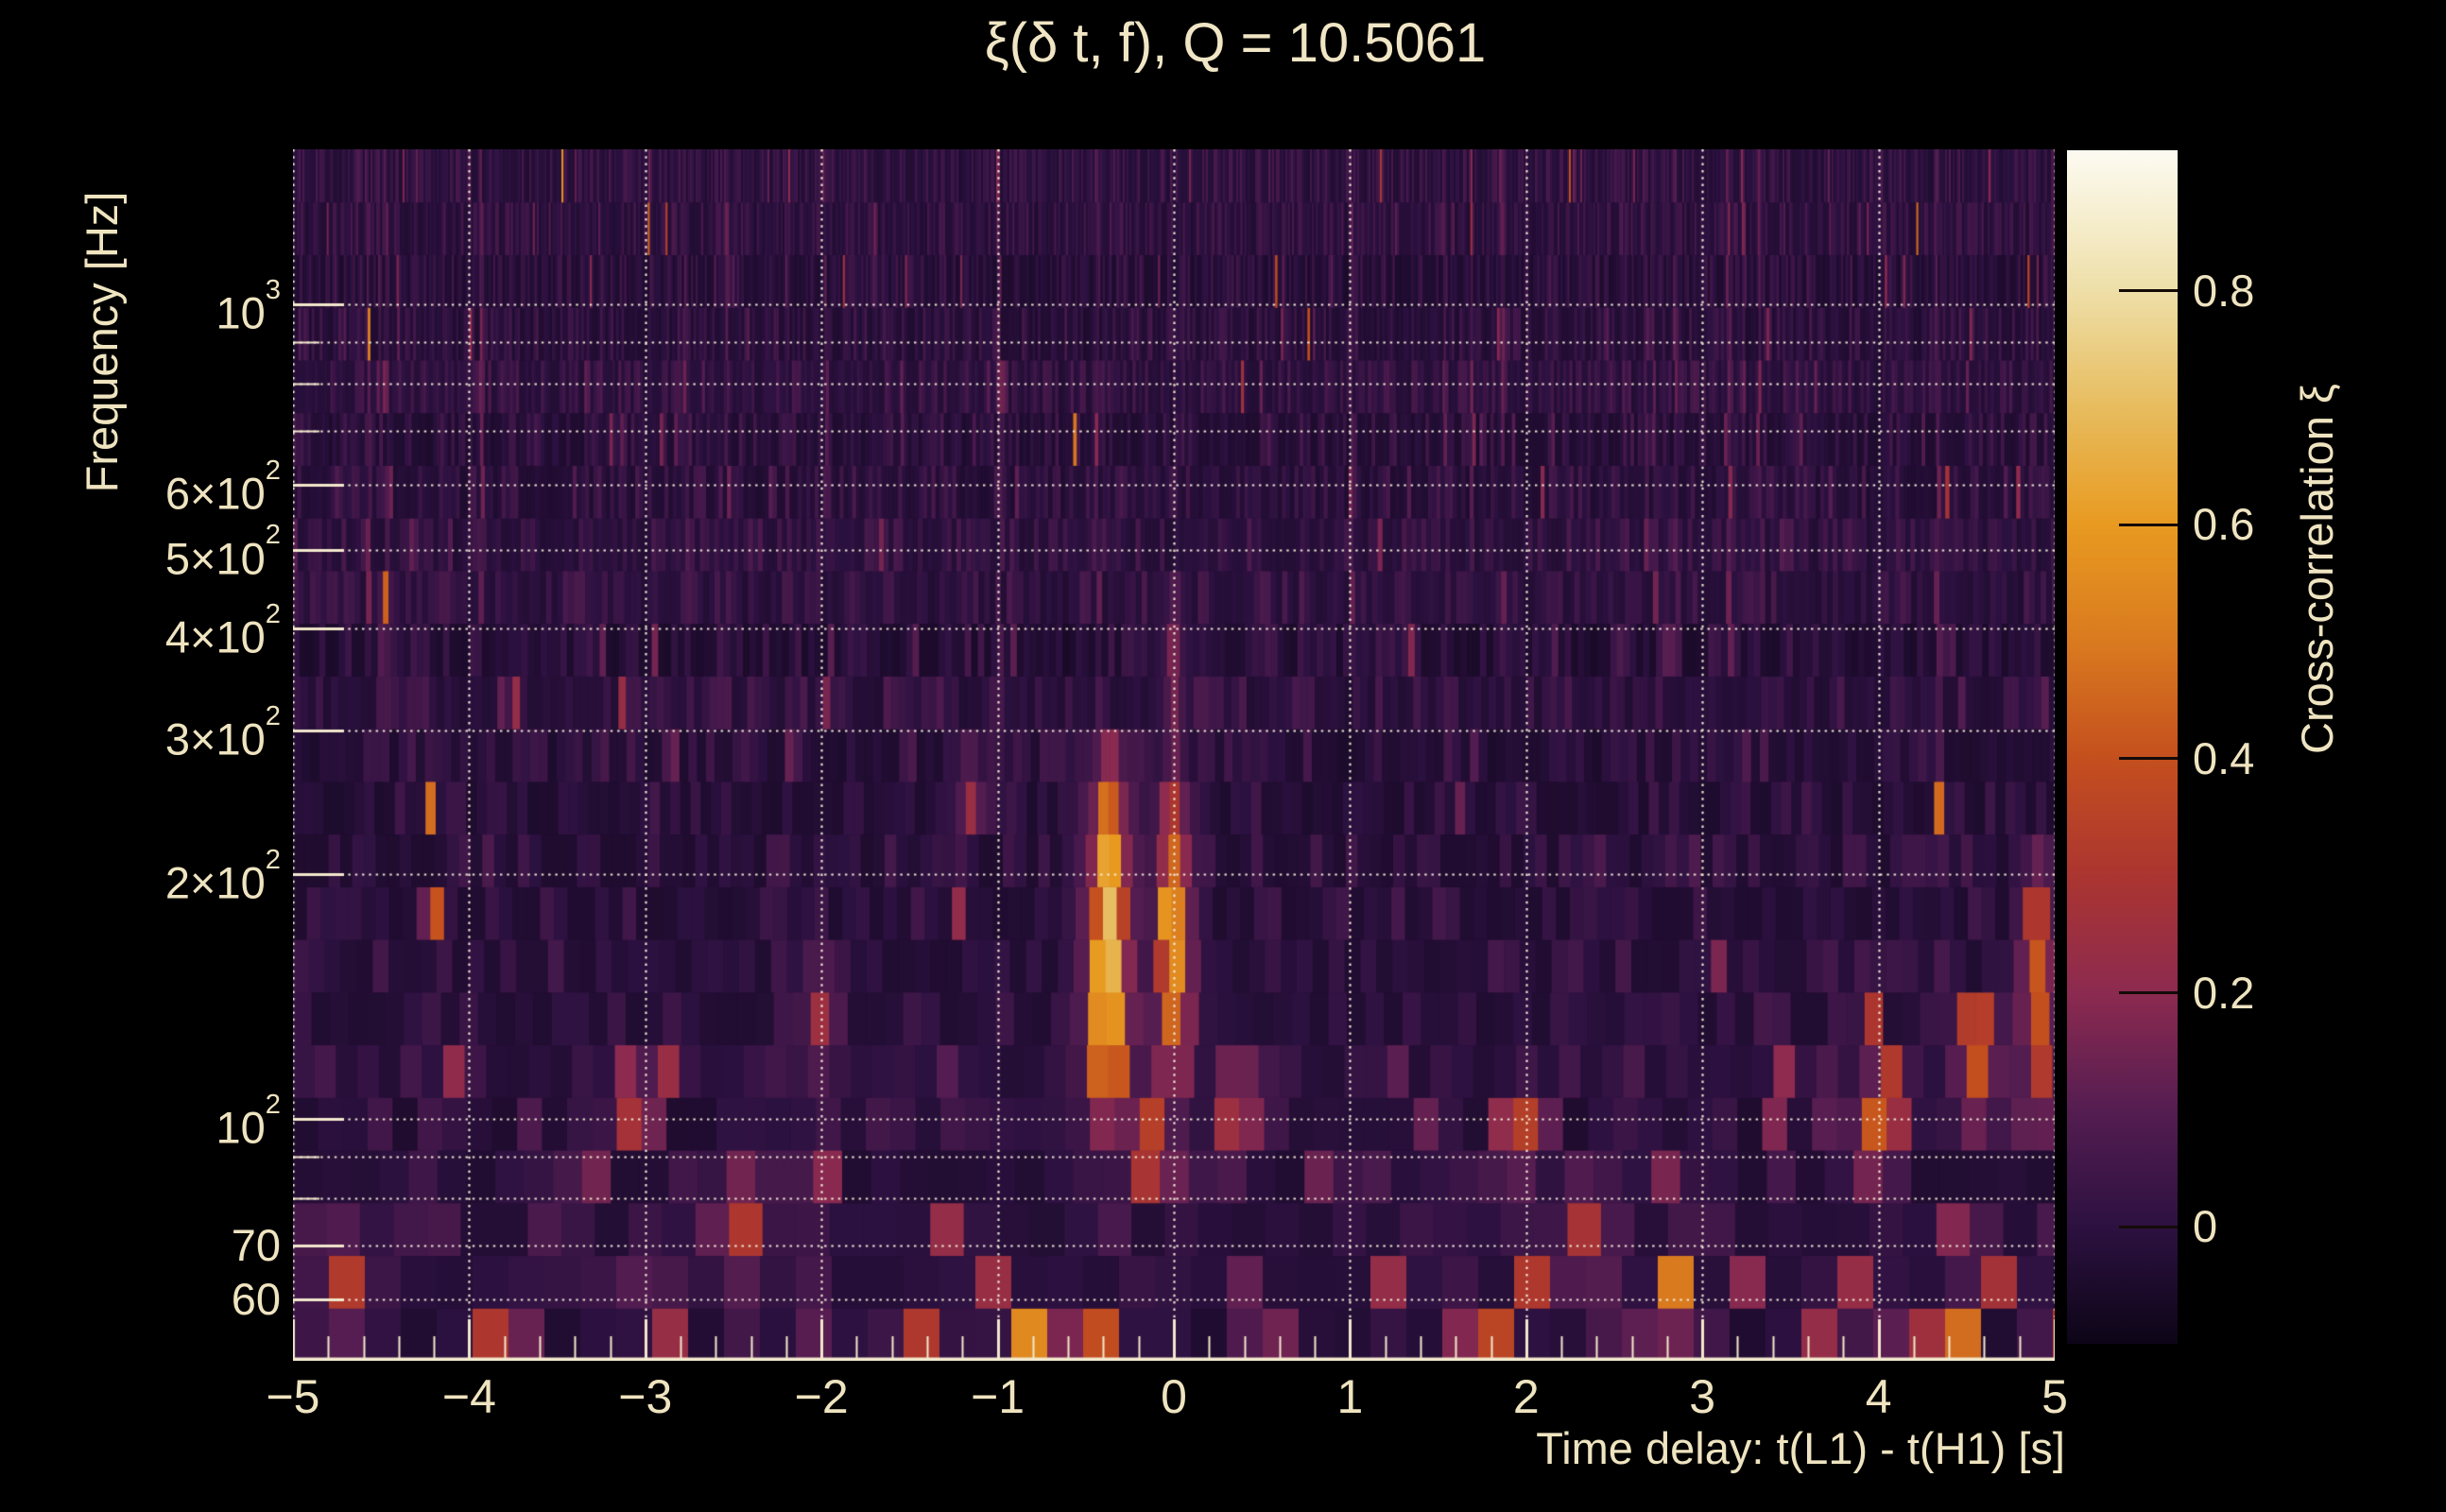 The height and width of the screenshot is (1512, 2446). Describe the element at coordinates (2148, 993) in the screenshot. I see `colorbar-tick-0.2` at that location.